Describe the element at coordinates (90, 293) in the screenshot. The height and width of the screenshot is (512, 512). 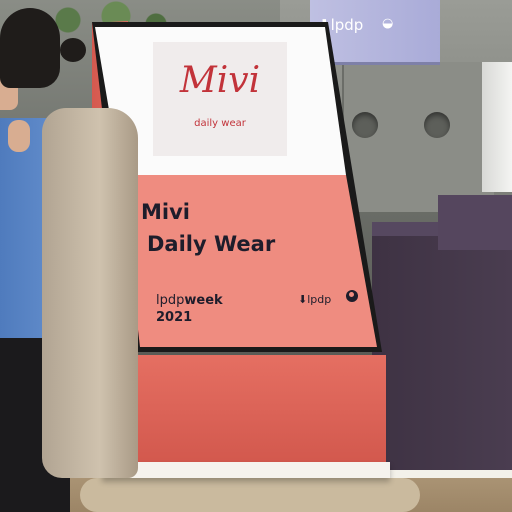
I see `person-coat` at that location.